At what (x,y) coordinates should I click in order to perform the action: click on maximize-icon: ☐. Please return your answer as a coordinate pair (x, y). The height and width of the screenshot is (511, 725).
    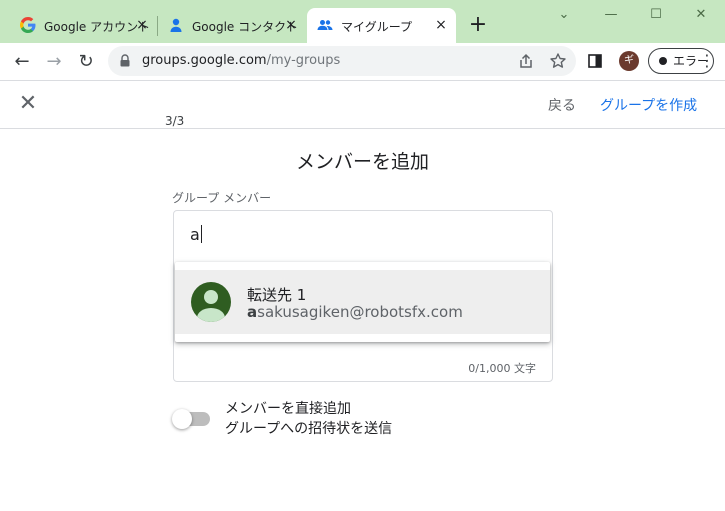
    Looking at the image, I should click on (656, 15).